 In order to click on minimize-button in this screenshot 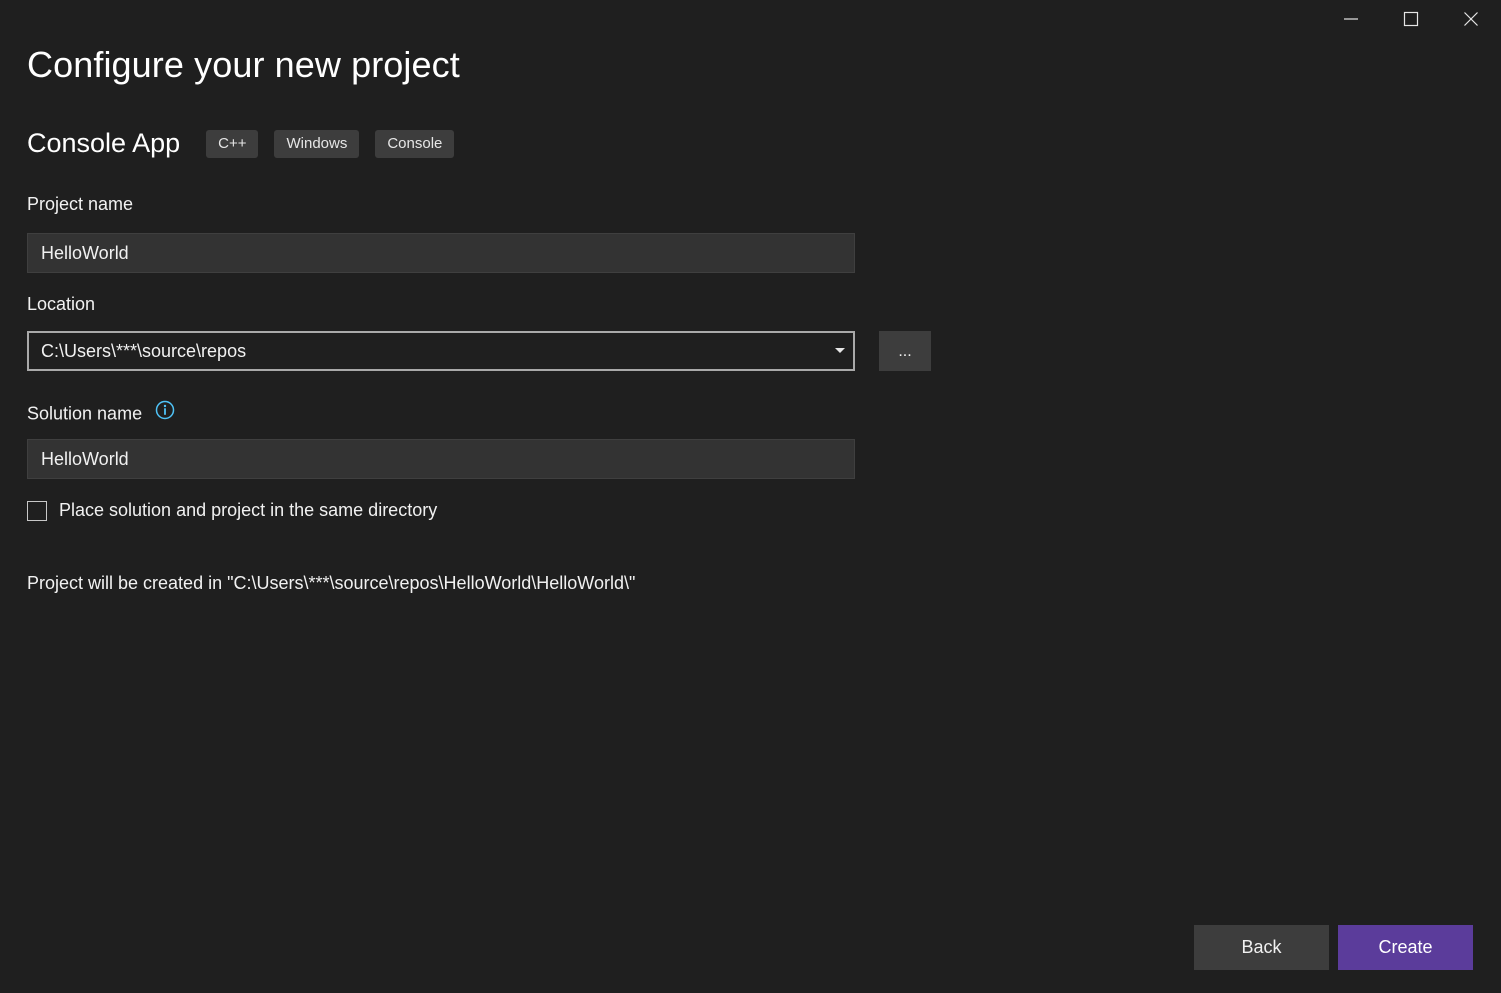, I will do `click(1351, 19)`.